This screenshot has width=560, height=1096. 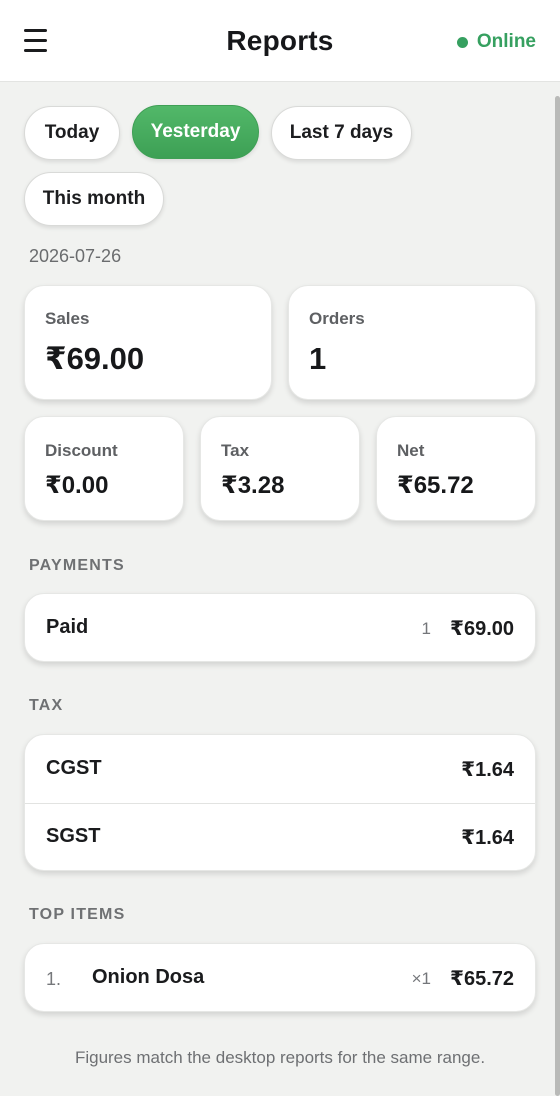 What do you see at coordinates (482, 979) in the screenshot?
I see `item-amount: ₹65.72` at bounding box center [482, 979].